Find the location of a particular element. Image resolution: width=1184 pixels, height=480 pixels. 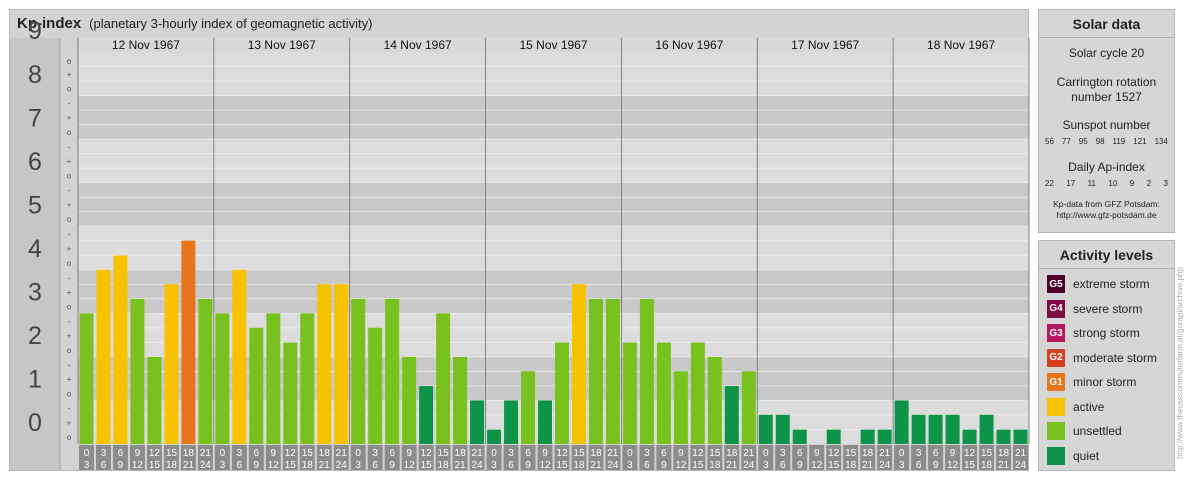

sunspot-value: 77 is located at coordinates (1066, 141).